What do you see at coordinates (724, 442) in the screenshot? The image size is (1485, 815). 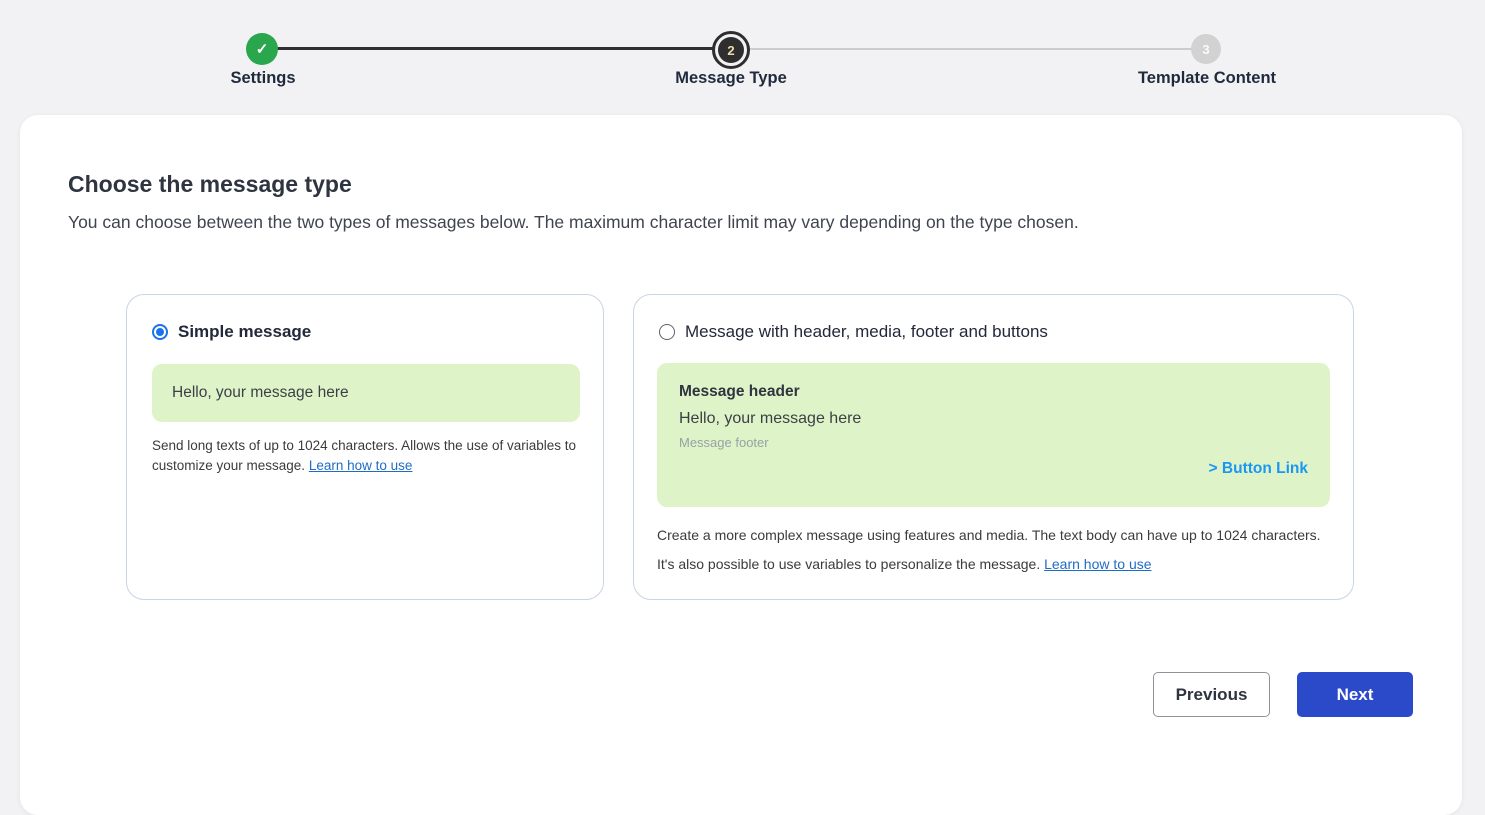 I see `preview-message-footer: Message footer` at bounding box center [724, 442].